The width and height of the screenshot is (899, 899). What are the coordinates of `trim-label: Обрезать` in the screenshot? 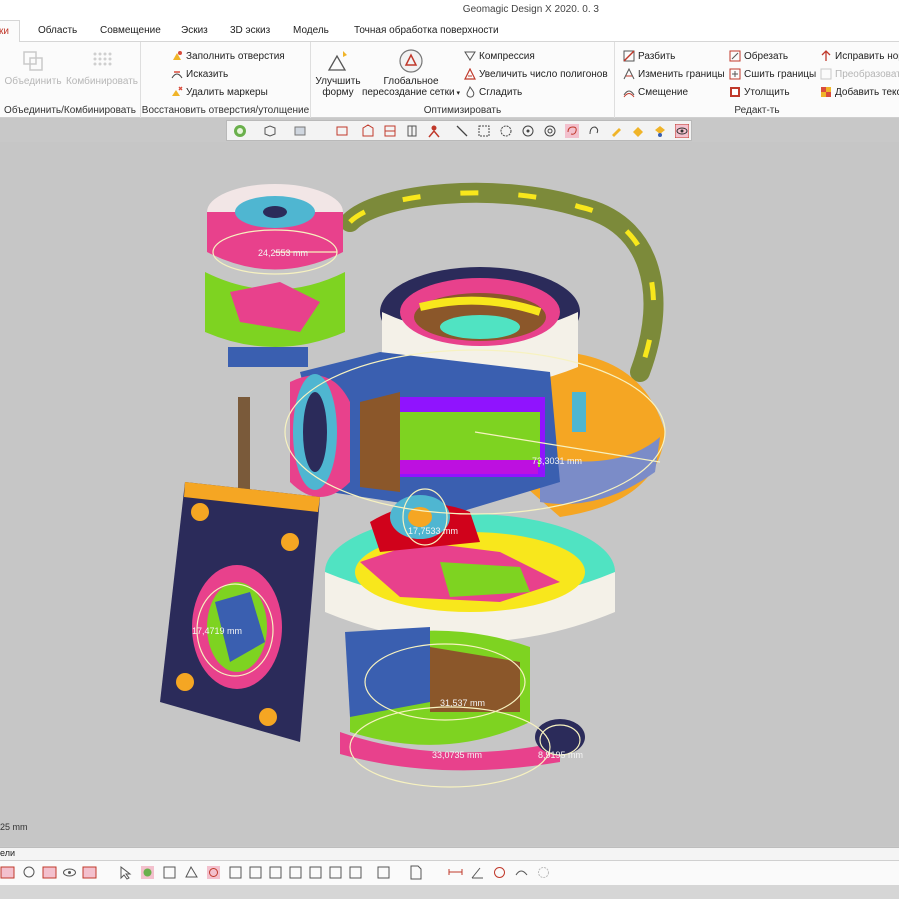 It's located at (766, 56).